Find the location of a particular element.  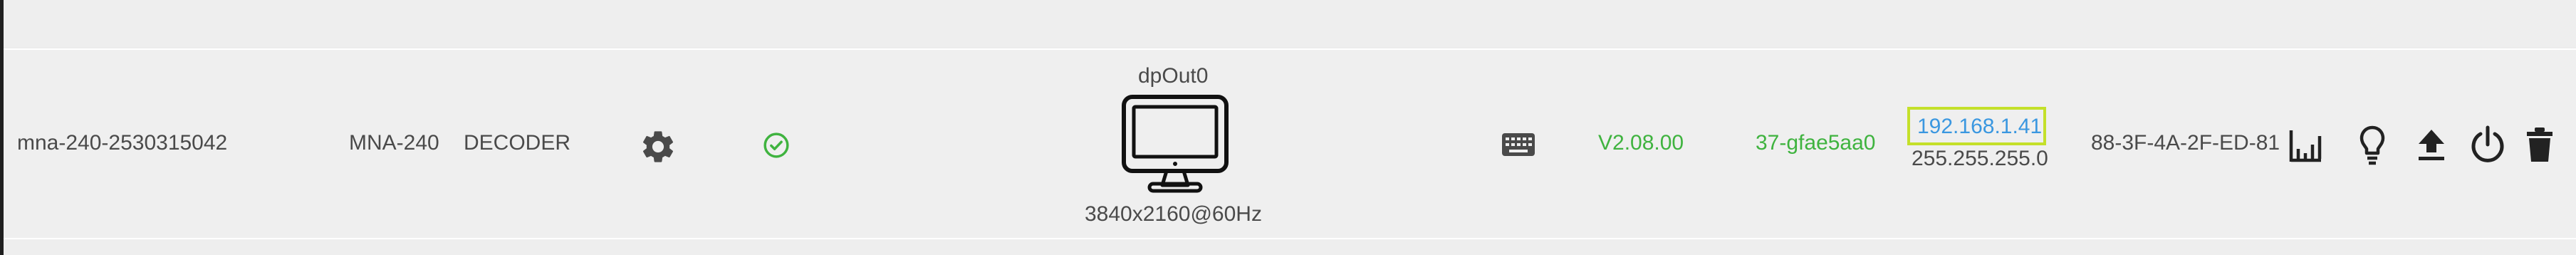

firmware-version: V2.08.00 is located at coordinates (1641, 143).